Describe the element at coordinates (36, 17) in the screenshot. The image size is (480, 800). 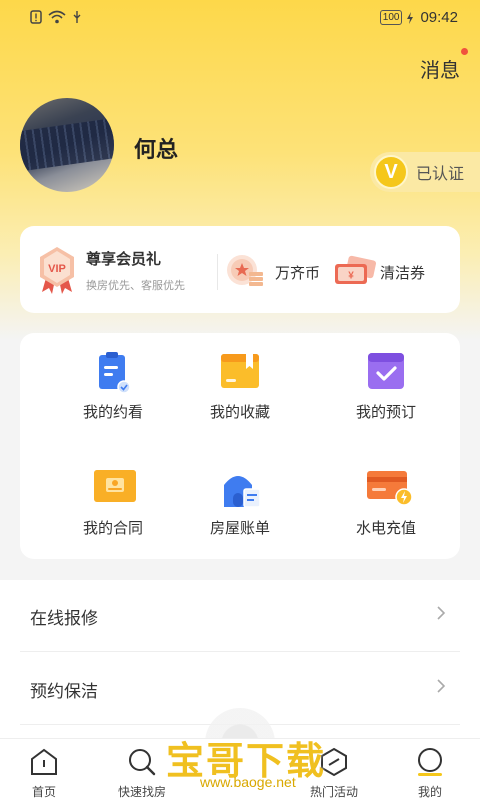
I see `alert-icon` at that location.